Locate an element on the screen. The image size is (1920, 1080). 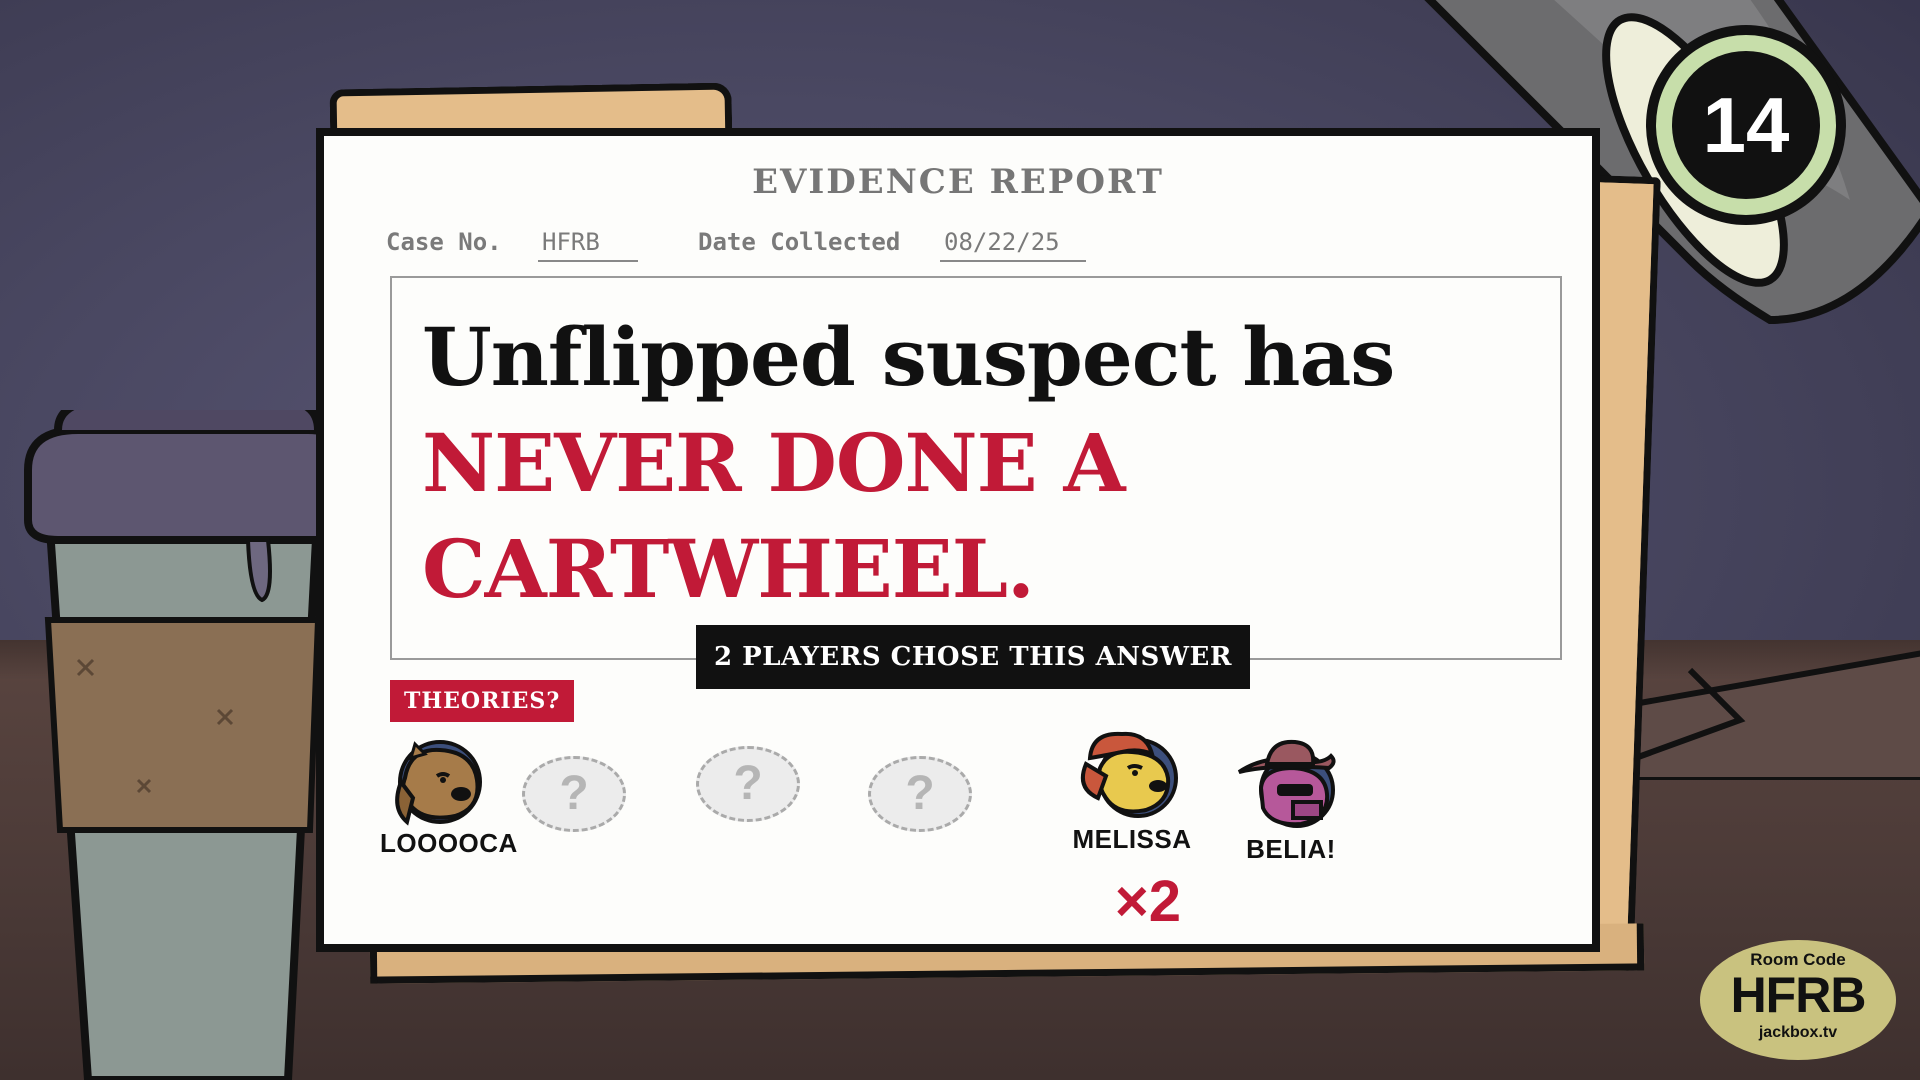
vote-multiplier: ×2 is located at coordinates (1148, 901).